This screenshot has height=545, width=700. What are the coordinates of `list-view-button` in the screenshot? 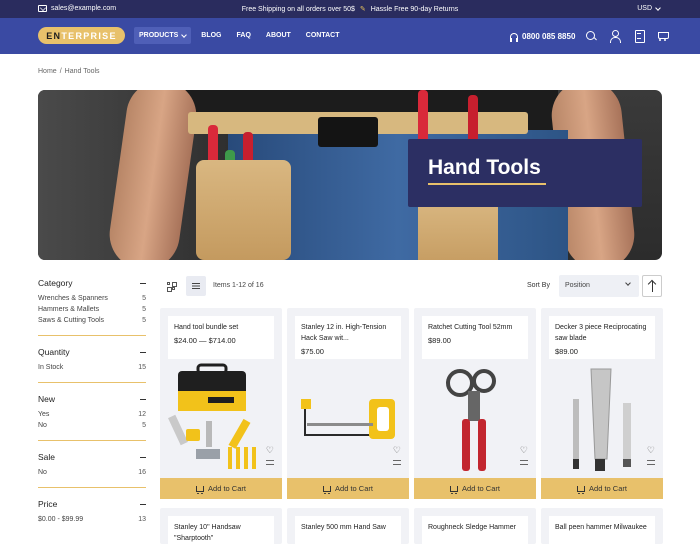 It's located at (196, 286).